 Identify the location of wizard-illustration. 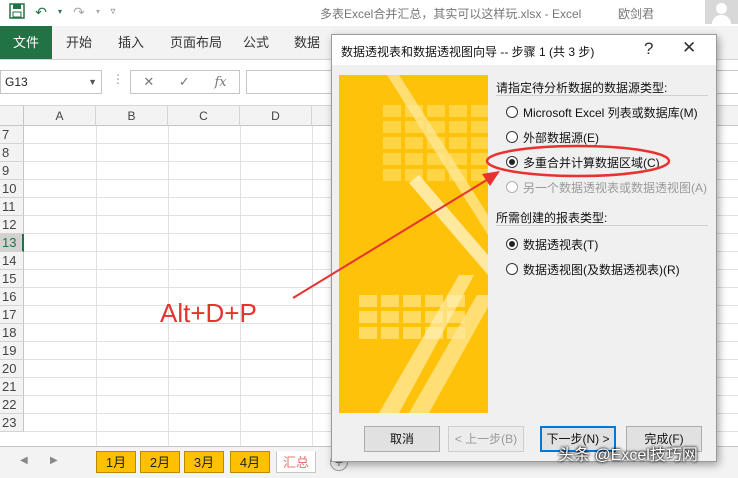
(413, 244).